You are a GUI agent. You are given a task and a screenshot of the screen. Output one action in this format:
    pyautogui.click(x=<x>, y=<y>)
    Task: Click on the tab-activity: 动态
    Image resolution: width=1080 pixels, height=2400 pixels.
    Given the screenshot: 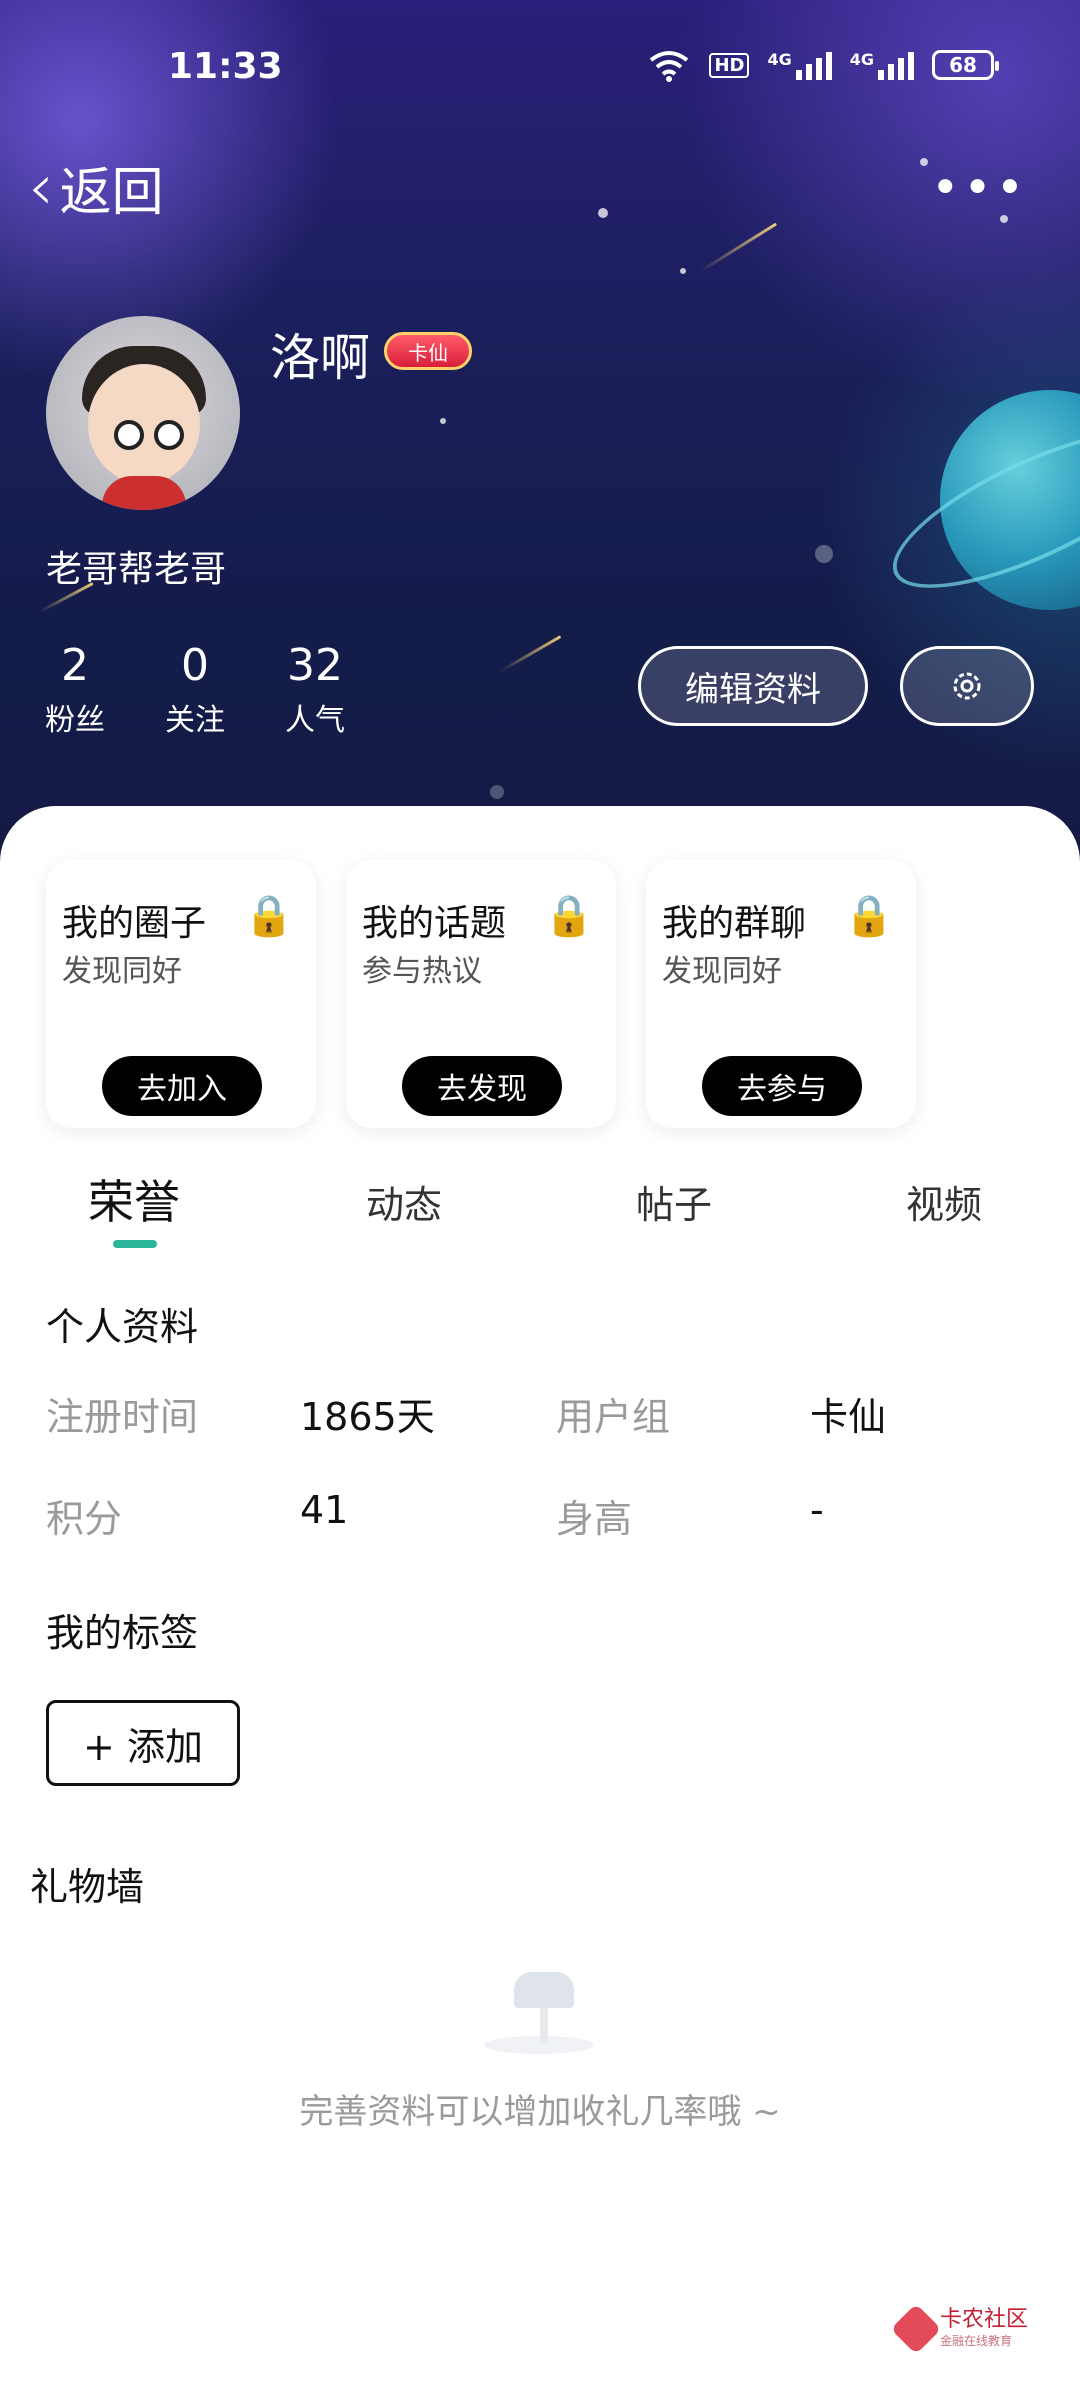 What is the action you would take?
    pyautogui.click(x=404, y=1201)
    